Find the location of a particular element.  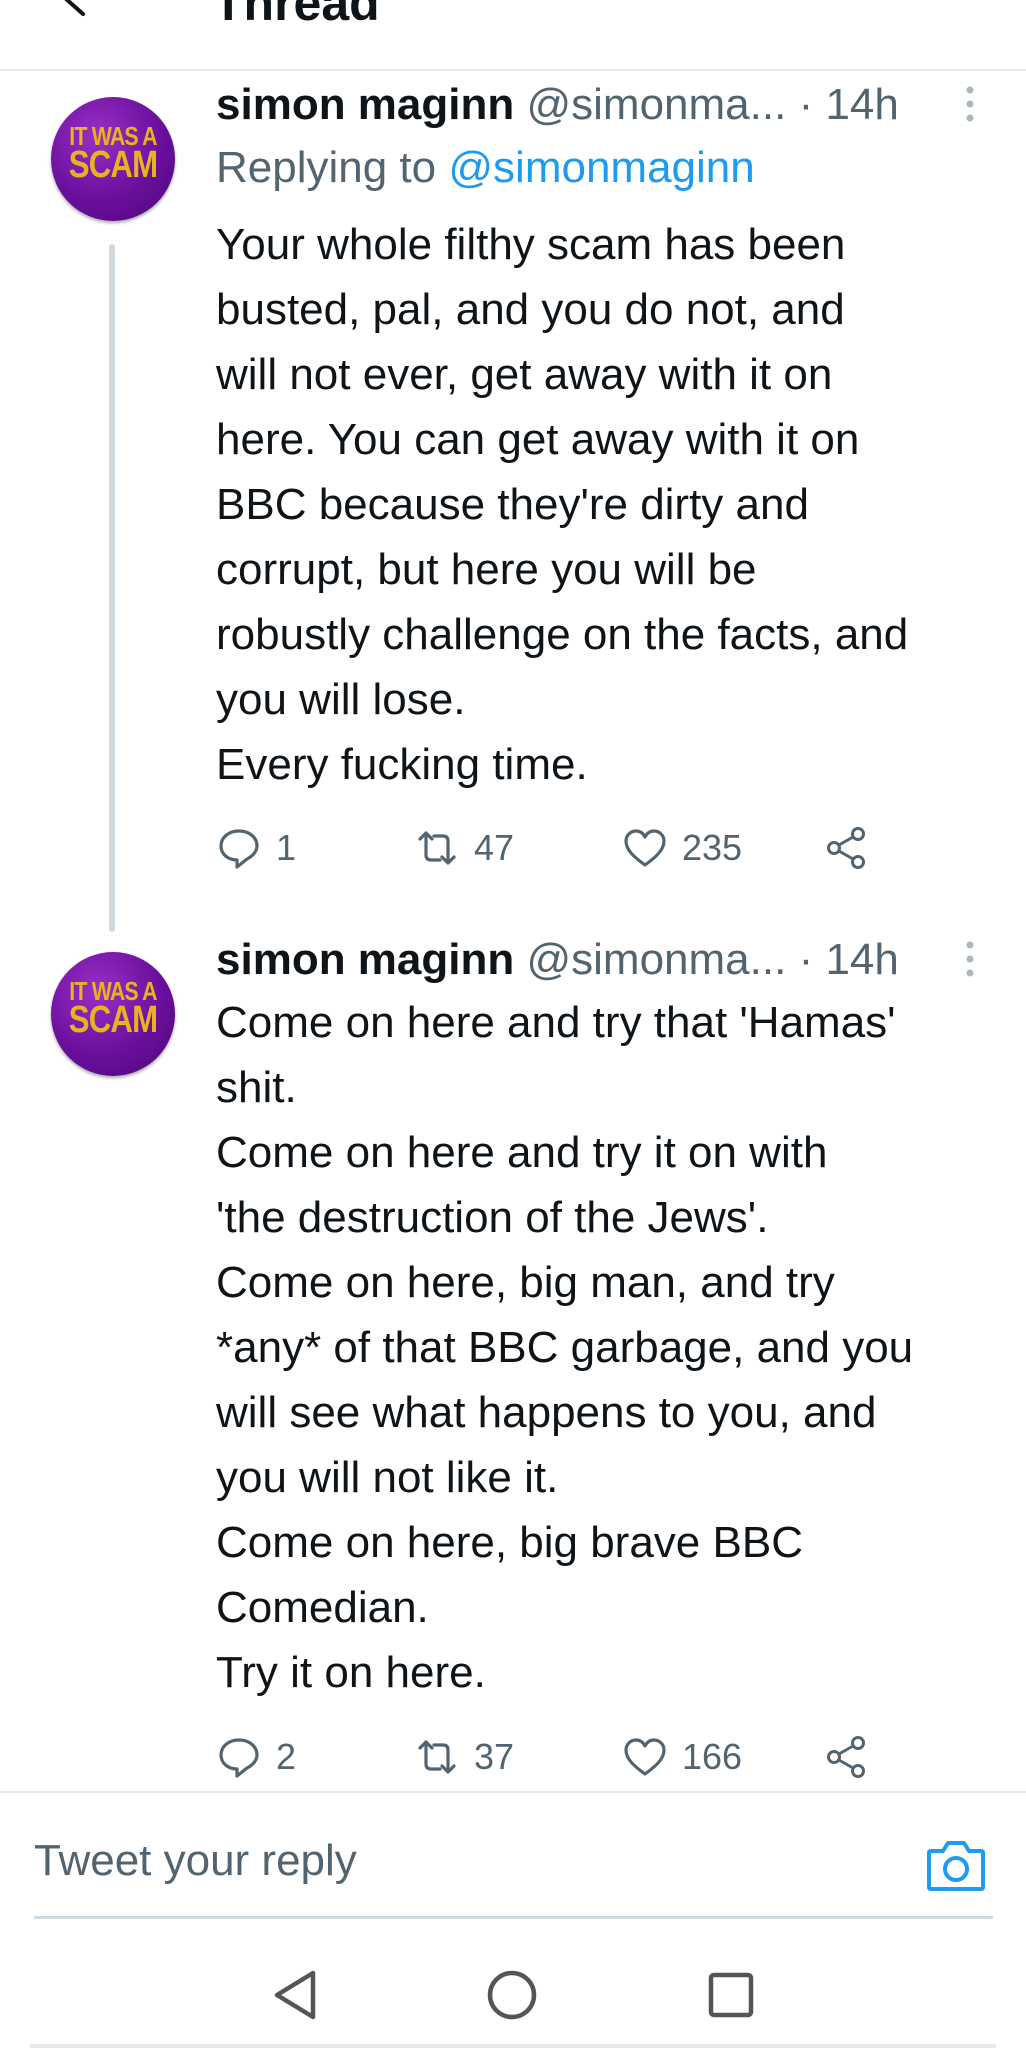

reply-count: 1 is located at coordinates (286, 847).